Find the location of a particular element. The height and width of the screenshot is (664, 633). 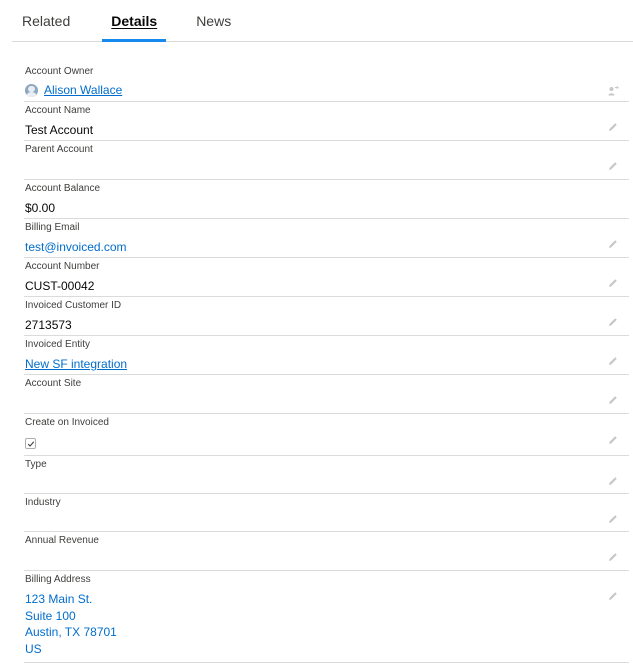

address-line: US is located at coordinates (33, 648).